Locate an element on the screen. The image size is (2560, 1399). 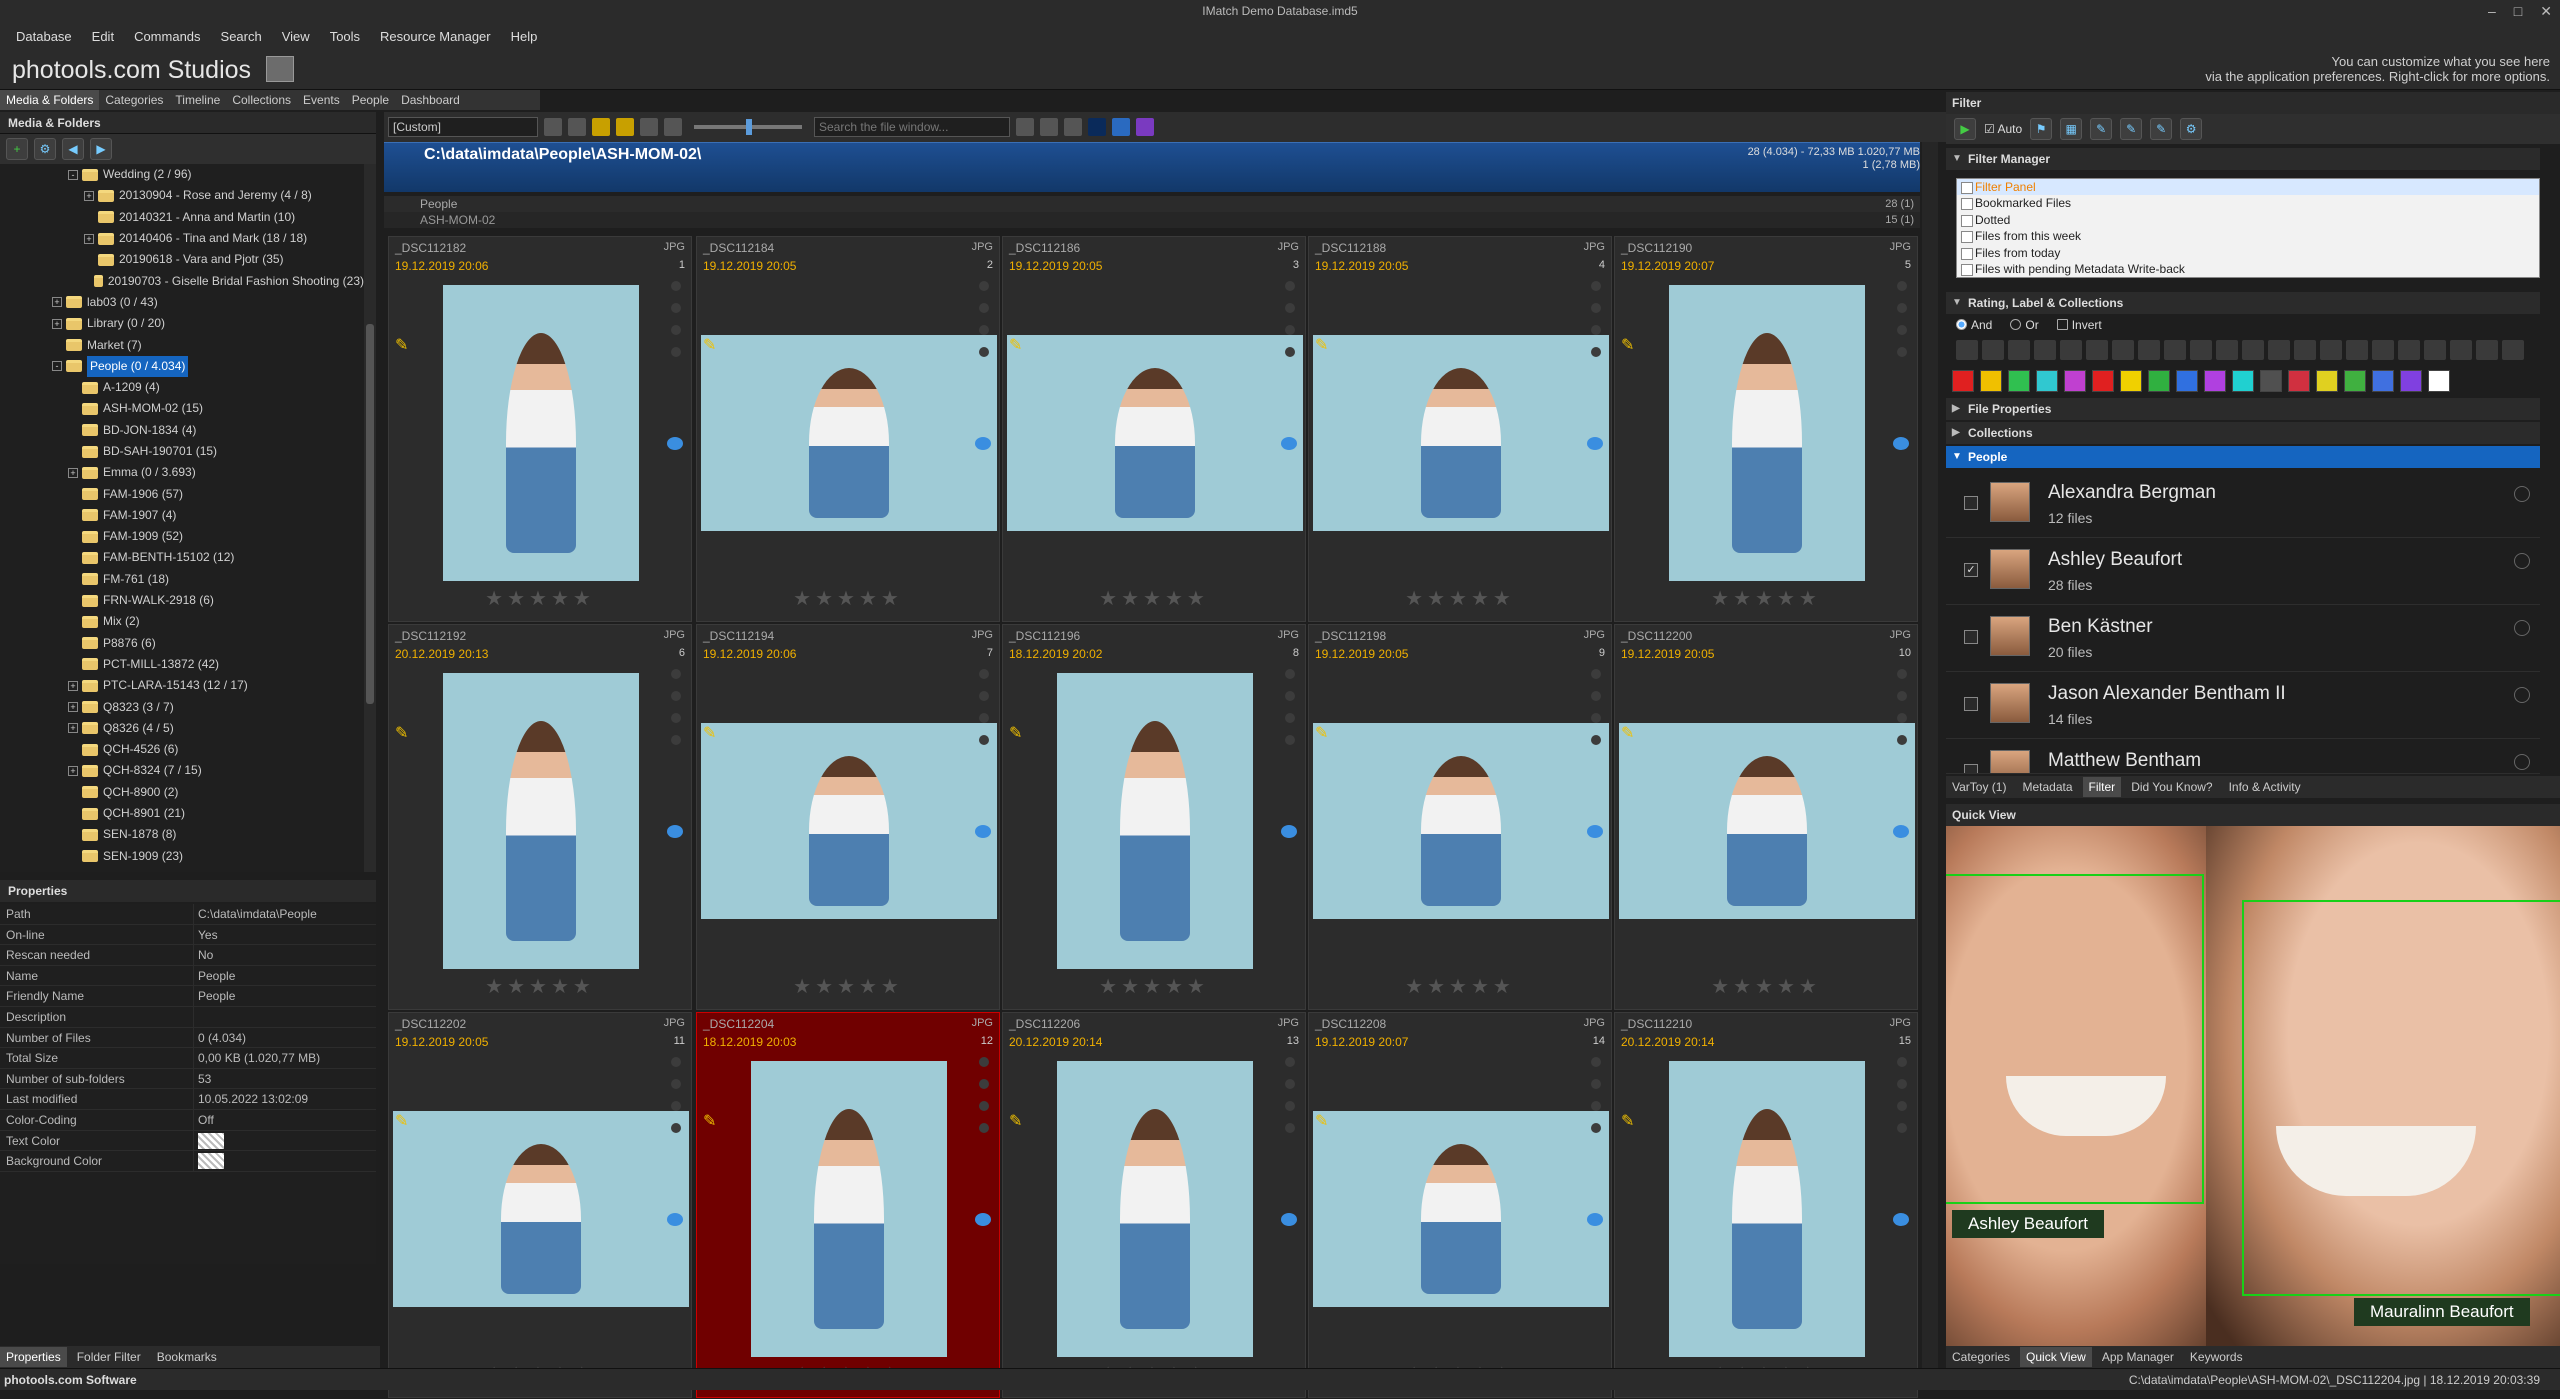
tab-media-folders: Media & Folders is located at coordinates (50, 100).